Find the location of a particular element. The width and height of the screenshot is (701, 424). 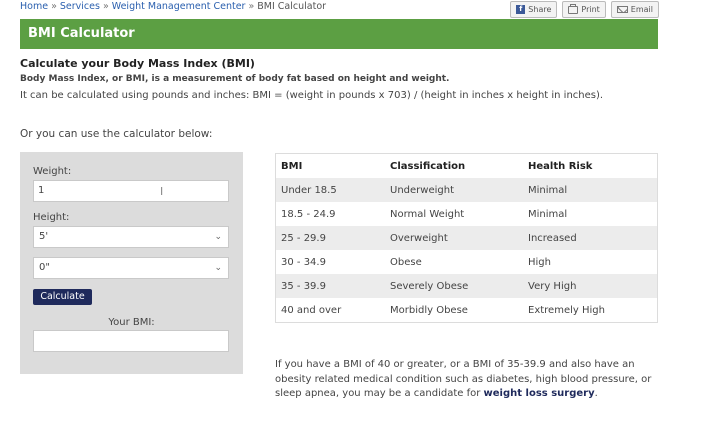

table-header-row: BMI Classification Health Risk is located at coordinates (467, 166).